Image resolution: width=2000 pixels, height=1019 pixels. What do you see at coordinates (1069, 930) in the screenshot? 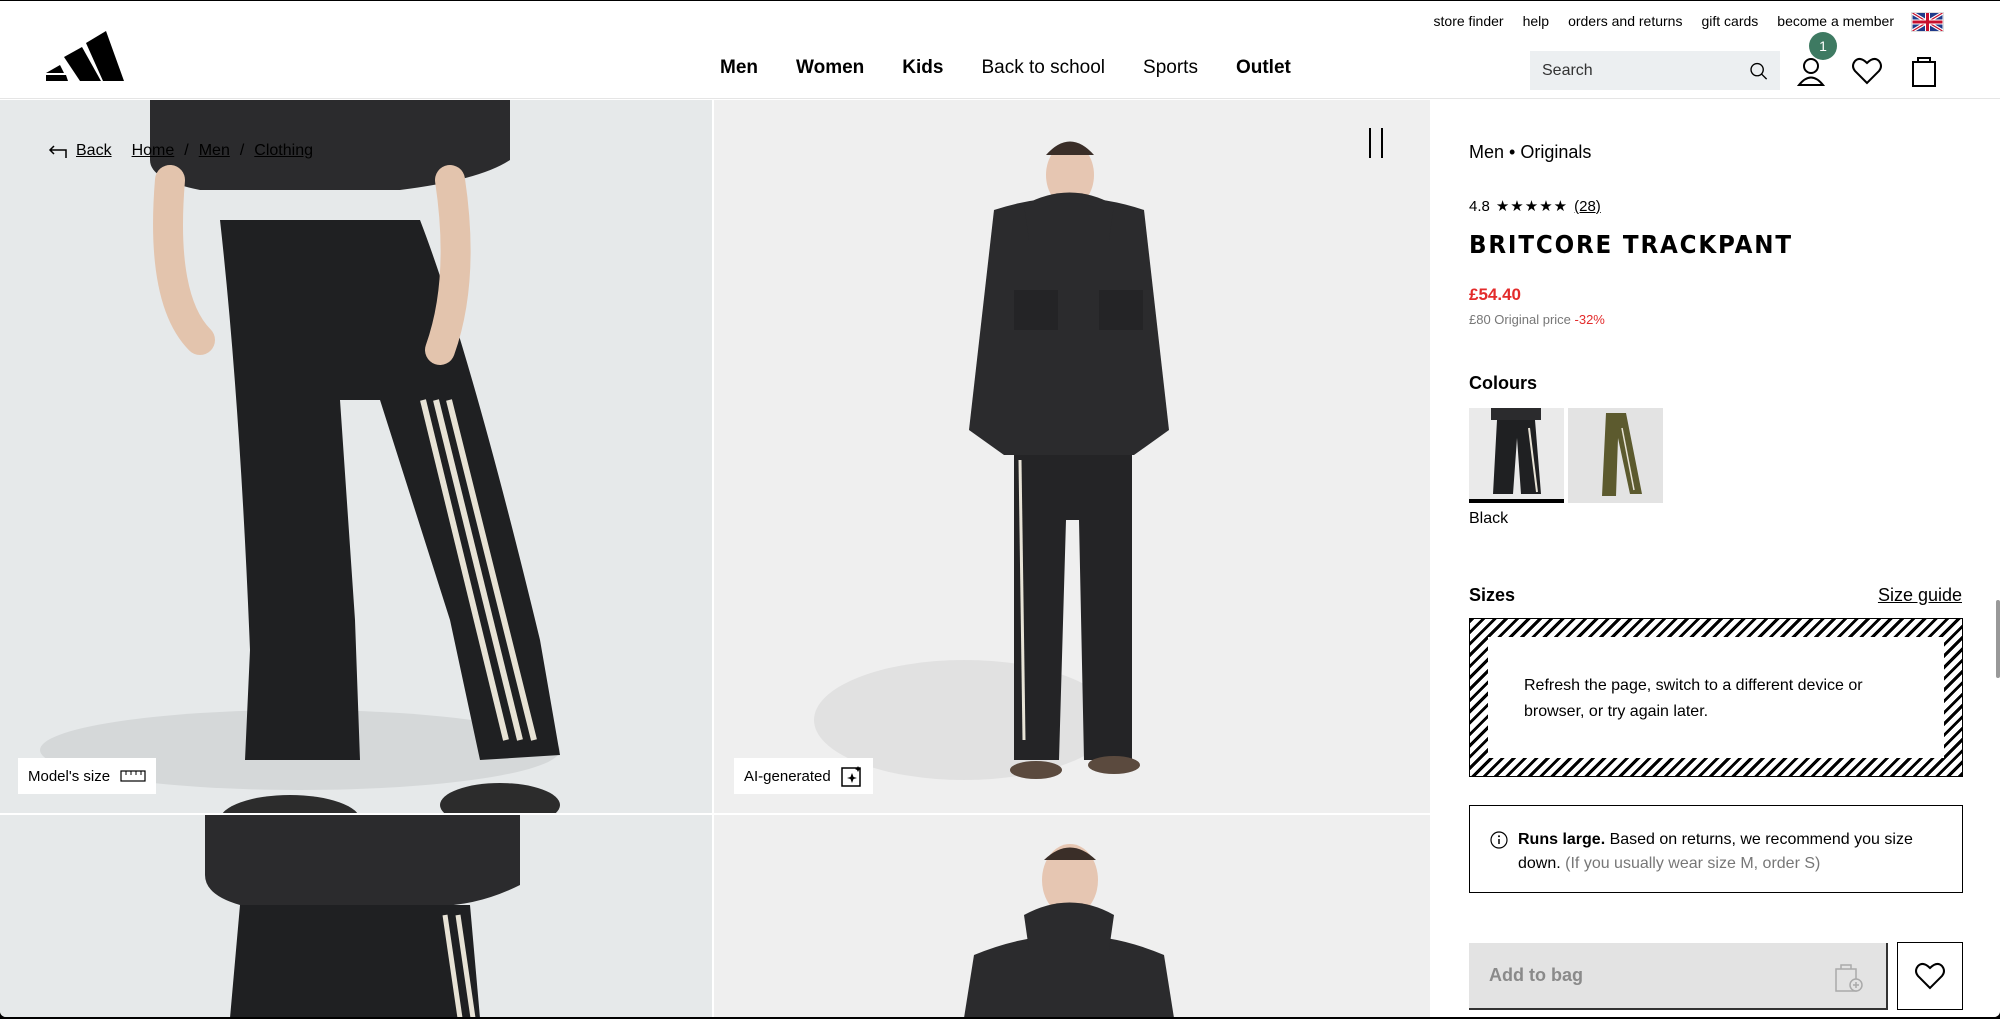
I see `model-upper-body-image` at bounding box center [1069, 930].